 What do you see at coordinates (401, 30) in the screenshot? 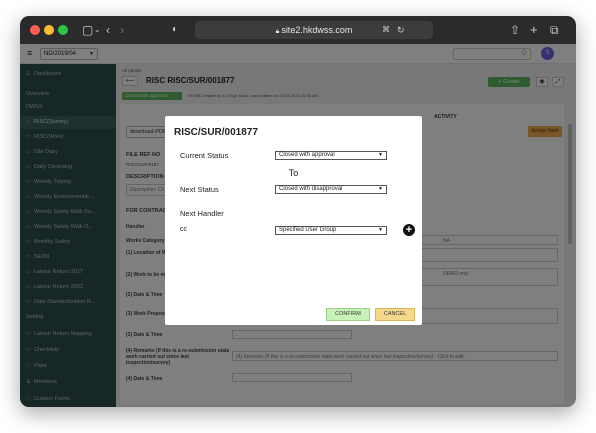
I see `reload-icon: ↻` at bounding box center [401, 30].